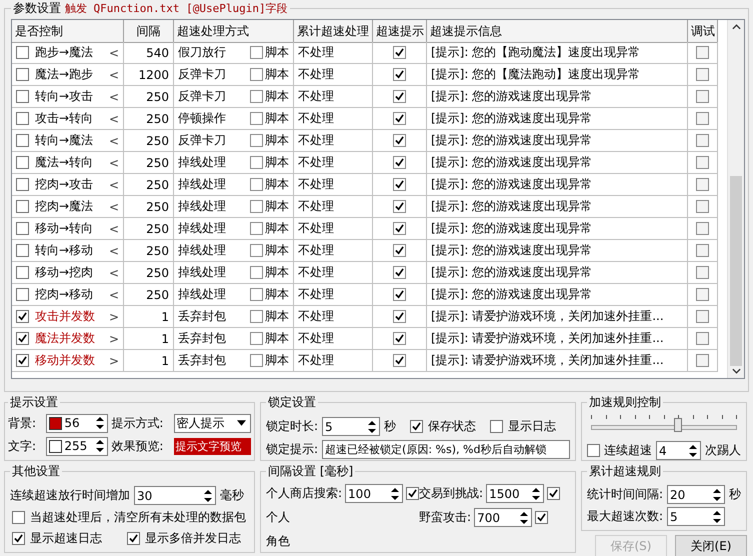 The image size is (753, 556). I want to click on mode-dropdown: 密人提示, so click(212, 423).